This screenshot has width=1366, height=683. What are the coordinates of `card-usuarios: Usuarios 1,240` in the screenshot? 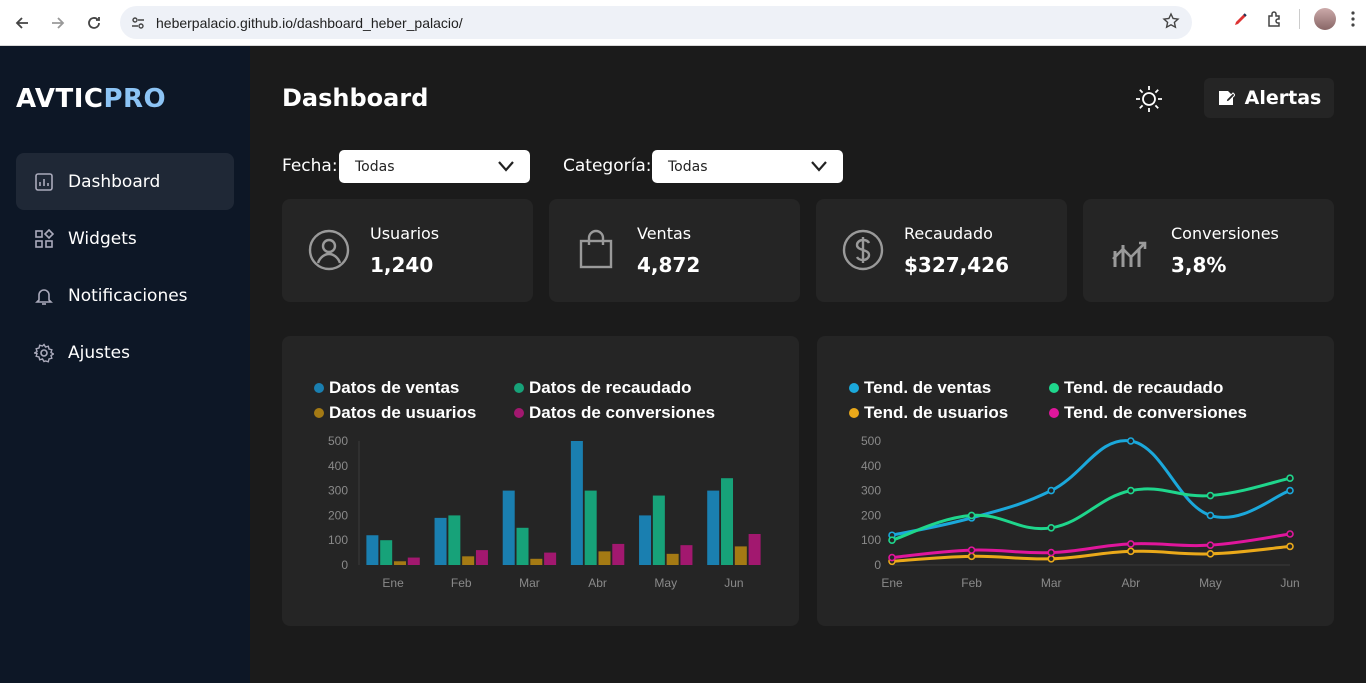 It's located at (407, 250).